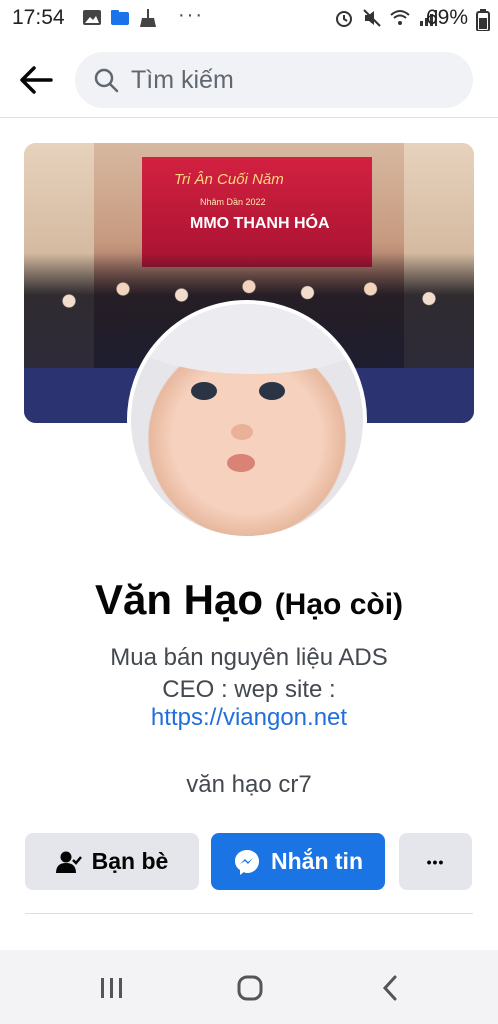  I want to click on folder-icon, so click(120, 17).